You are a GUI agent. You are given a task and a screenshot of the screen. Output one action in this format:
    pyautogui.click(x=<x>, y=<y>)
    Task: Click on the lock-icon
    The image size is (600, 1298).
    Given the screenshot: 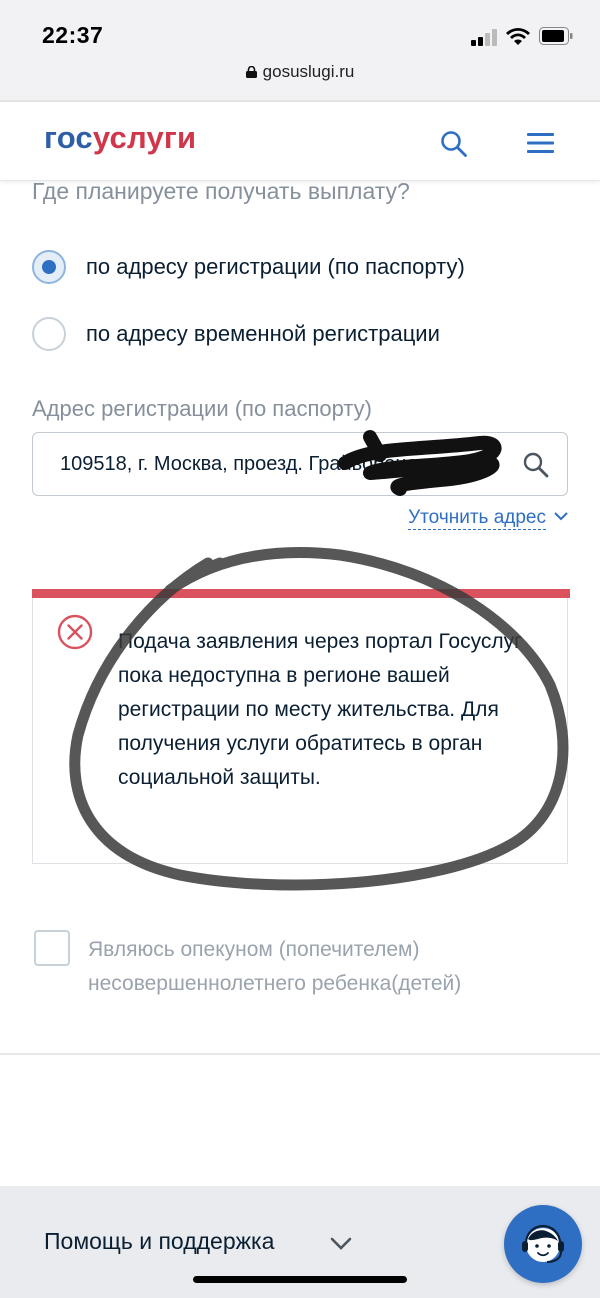 What is the action you would take?
    pyautogui.click(x=251, y=72)
    